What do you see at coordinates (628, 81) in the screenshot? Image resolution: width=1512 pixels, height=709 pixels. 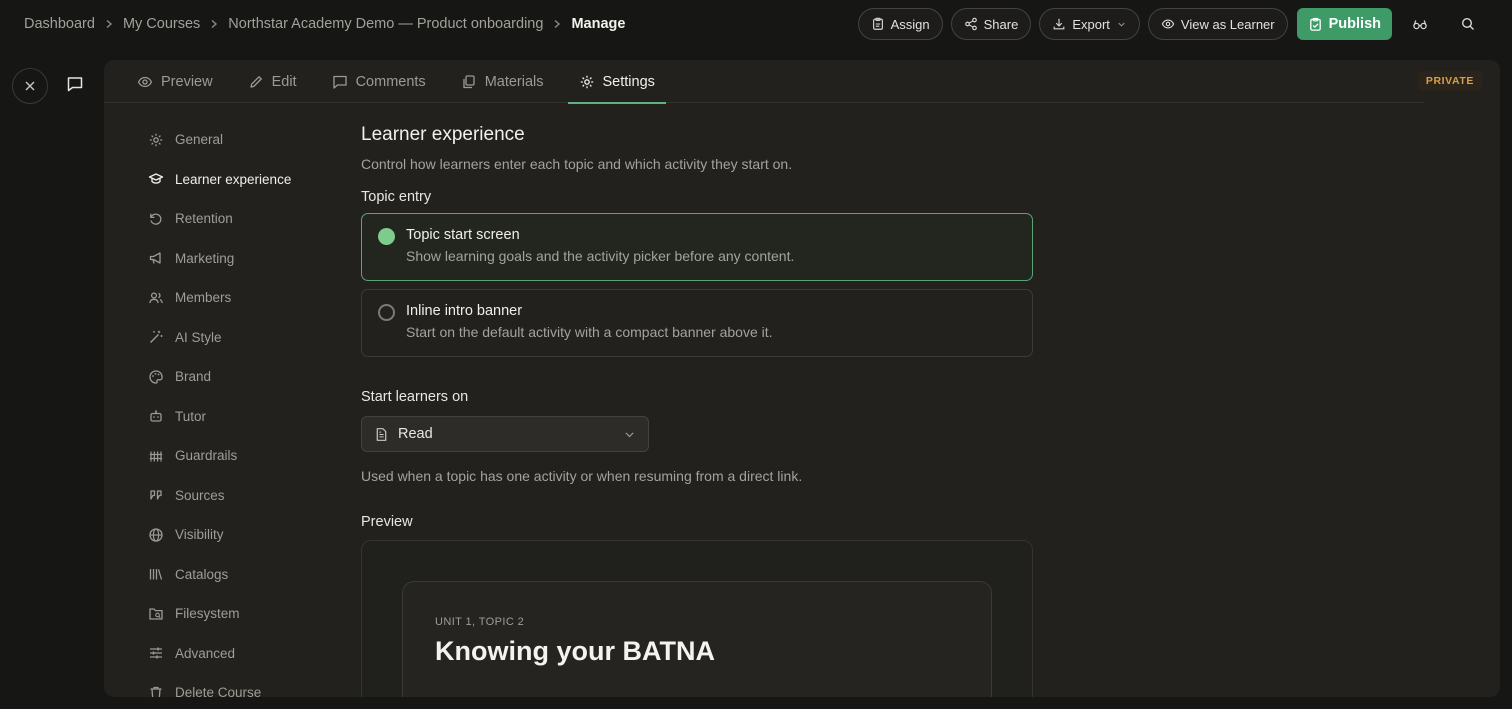 I see `tab-label: Settings` at bounding box center [628, 81].